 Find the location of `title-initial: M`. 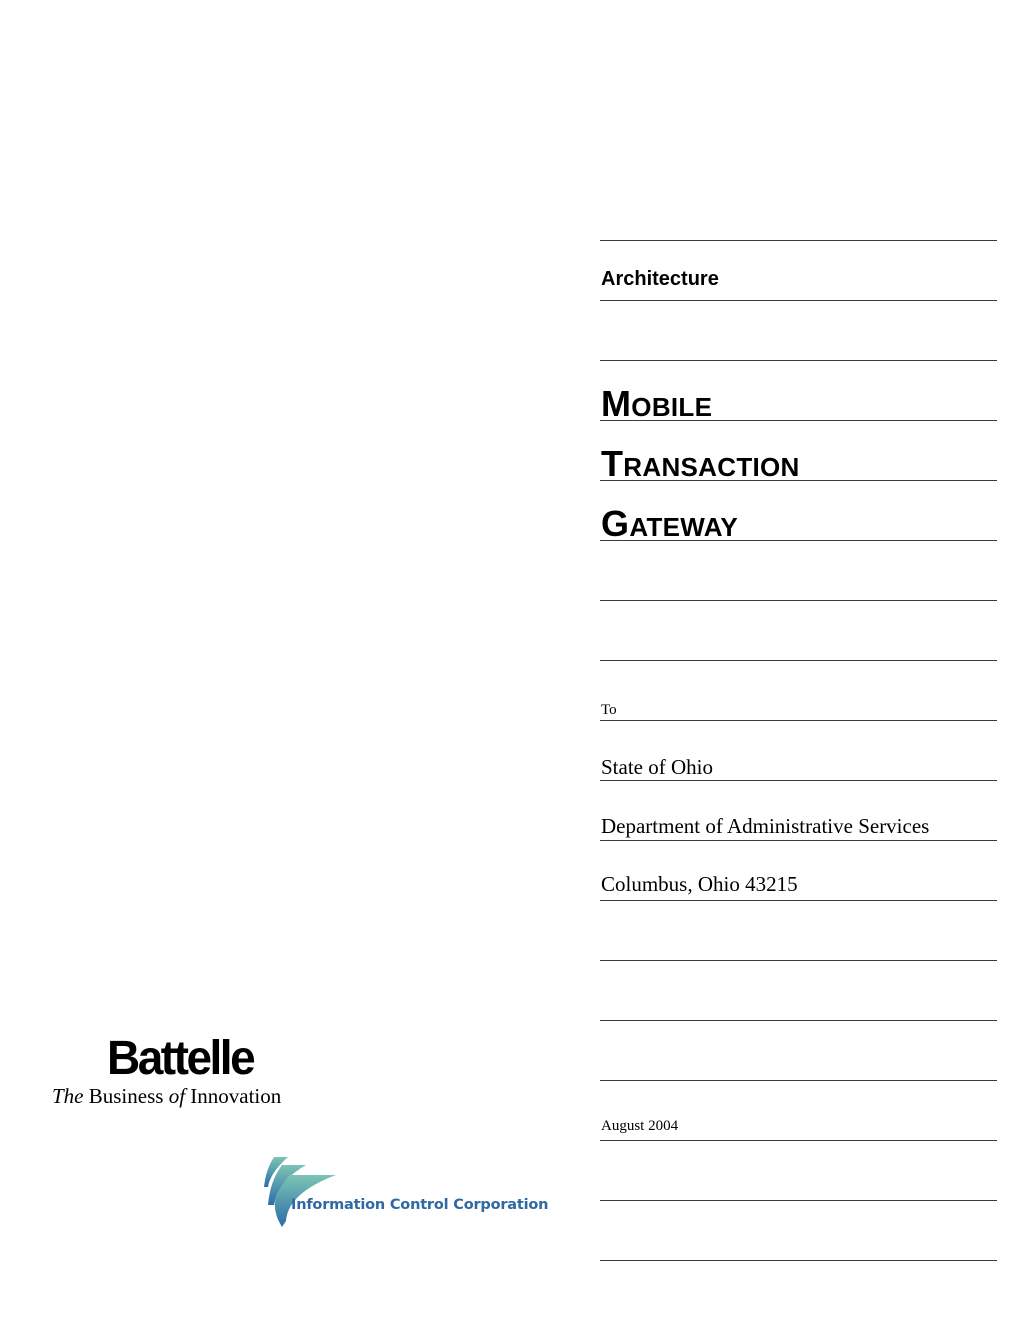

title-initial: M is located at coordinates (616, 403).